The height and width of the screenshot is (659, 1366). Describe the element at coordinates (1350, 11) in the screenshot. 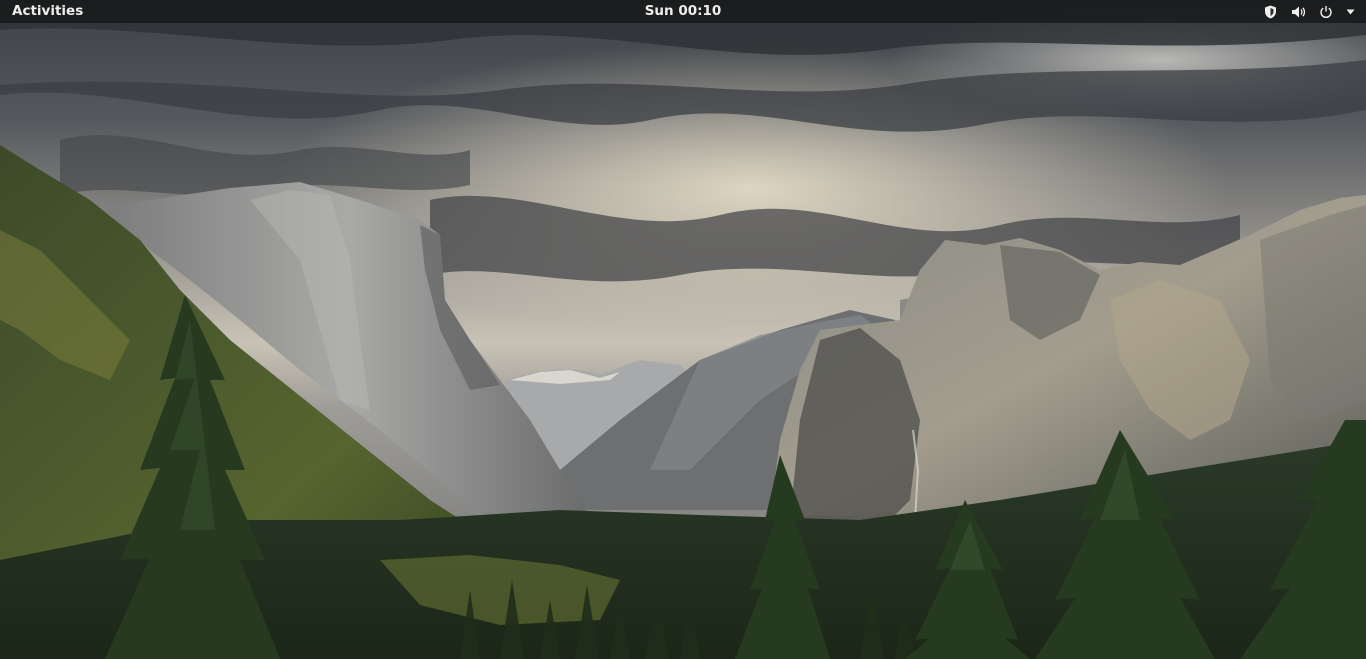

I see `dropdown-arrow-icon` at that location.